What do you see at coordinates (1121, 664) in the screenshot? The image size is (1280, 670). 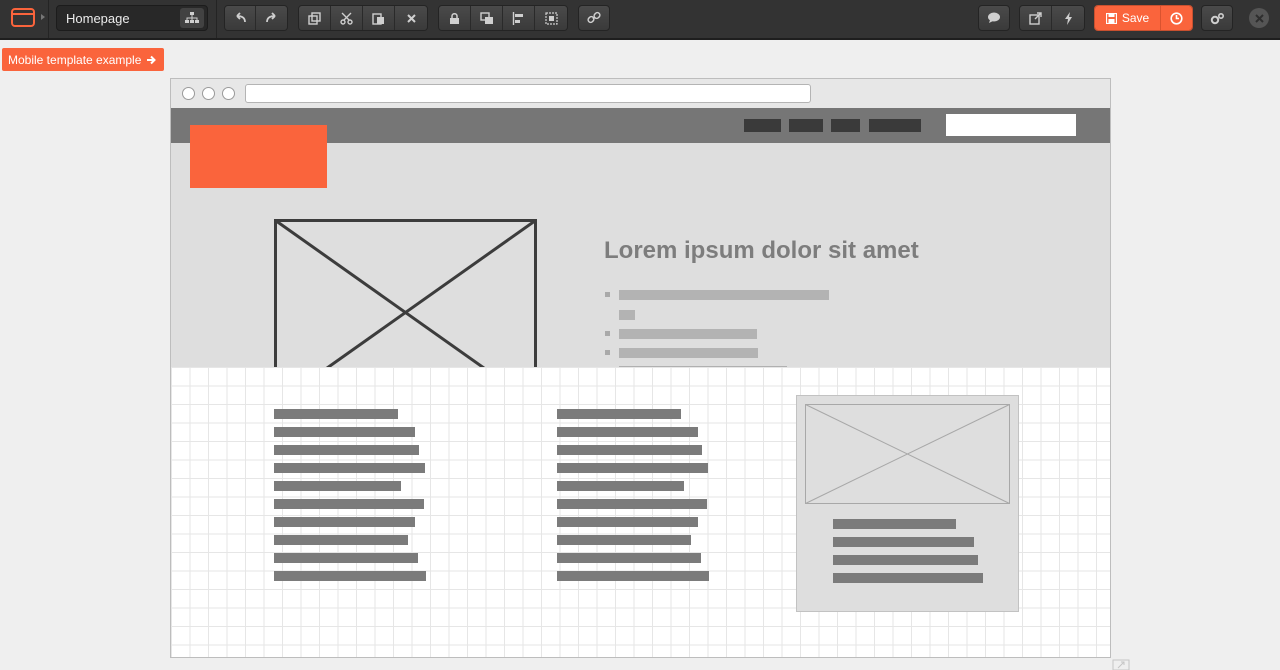 I see `resize-handle-icon` at bounding box center [1121, 664].